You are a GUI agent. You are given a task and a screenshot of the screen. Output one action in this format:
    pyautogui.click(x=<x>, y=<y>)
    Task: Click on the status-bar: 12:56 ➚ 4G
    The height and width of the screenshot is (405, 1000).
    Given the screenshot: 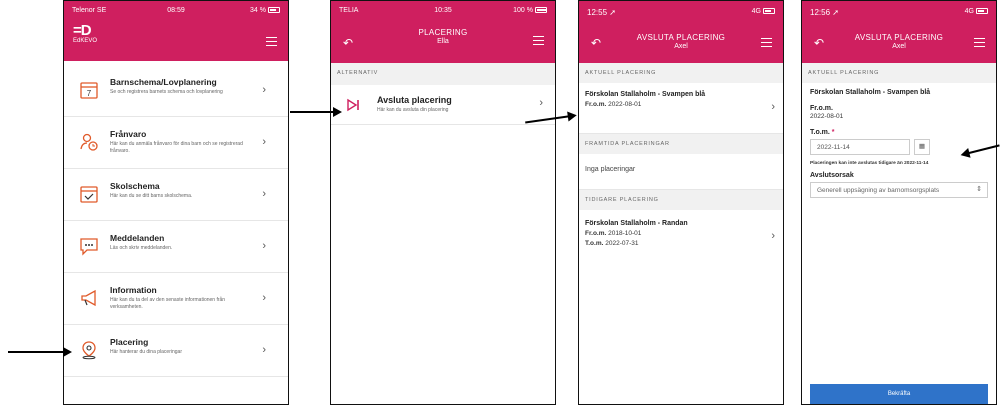 What is the action you would take?
    pyautogui.click(x=899, y=13)
    